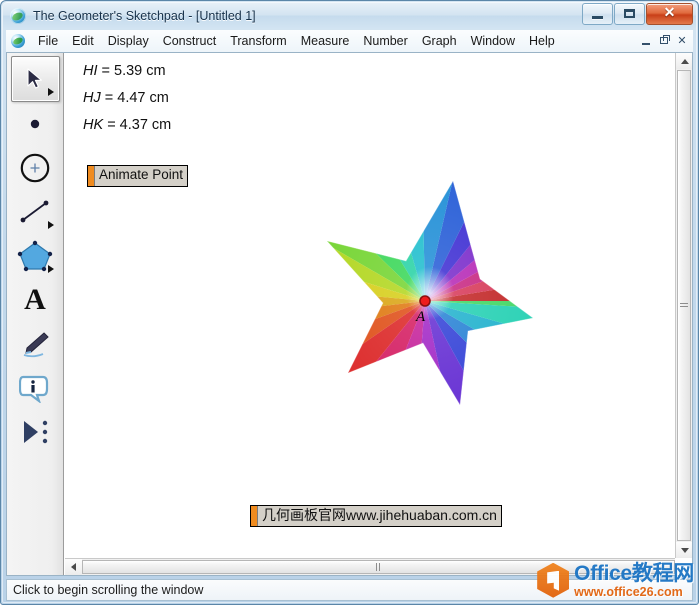  Describe the element at coordinates (144, 15) in the screenshot. I see `window-title: The Geometer's Sketchpad - [Untitled 1]` at that location.